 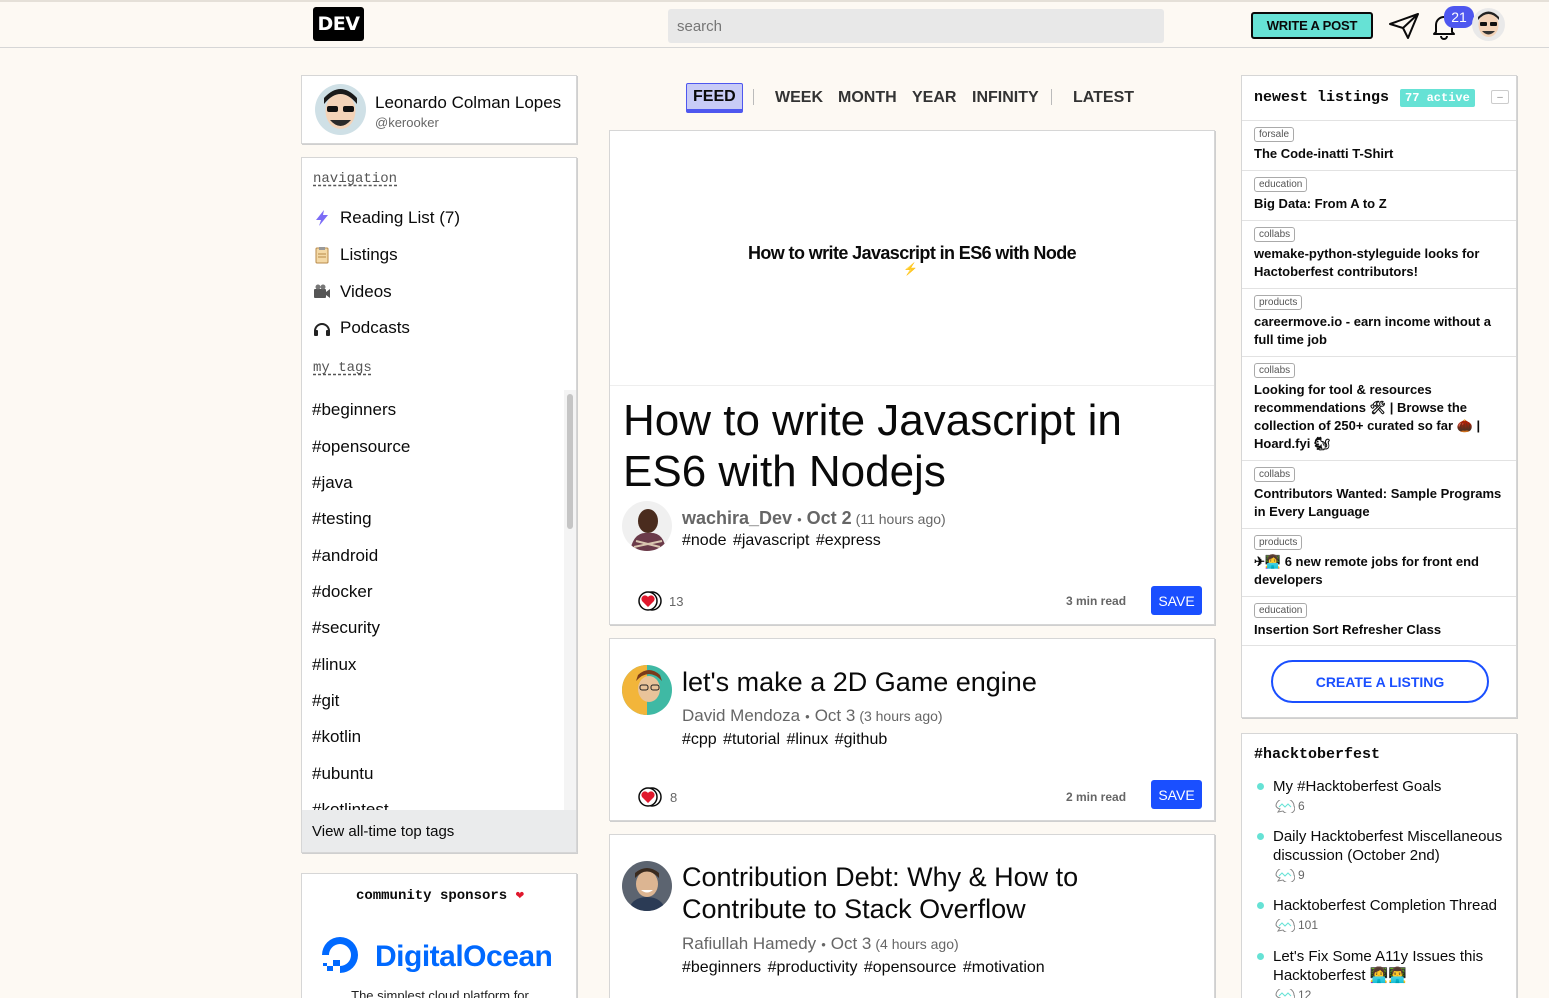 I want to click on listing-title: Insertion Sort Refresher Class, so click(x=1381, y=630).